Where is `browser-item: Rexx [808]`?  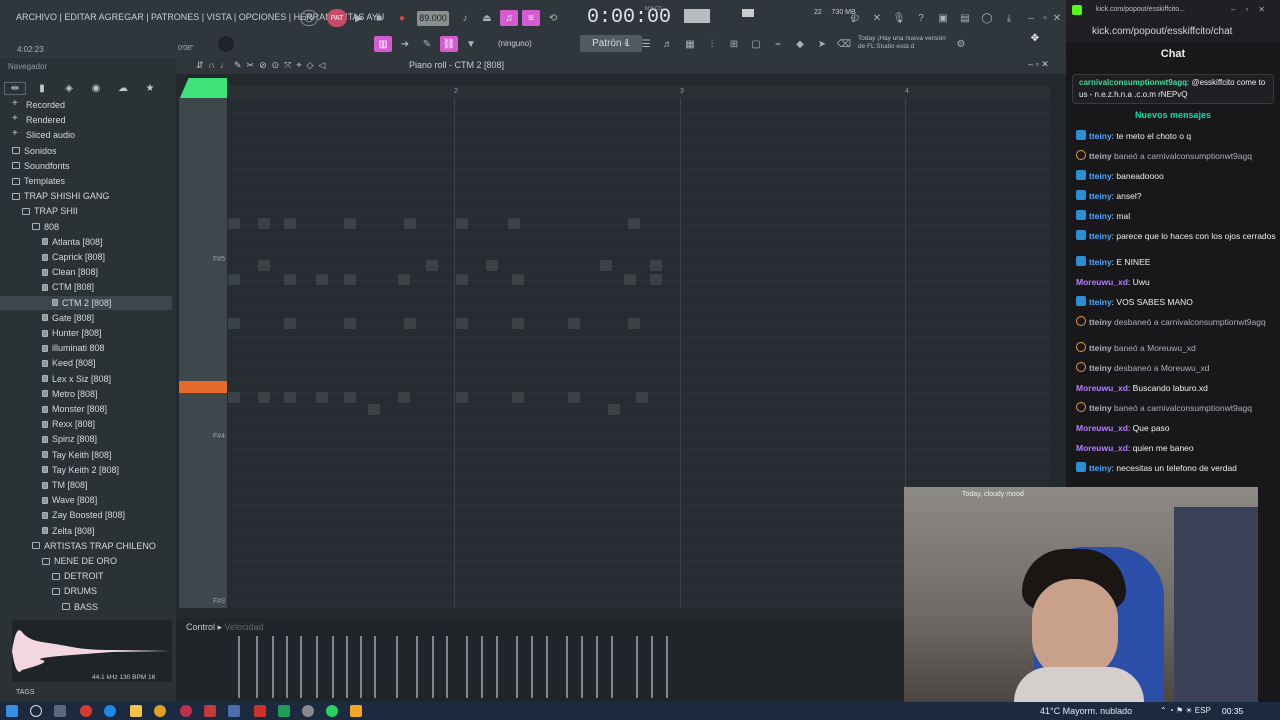
browser-item: Rexx [808] is located at coordinates (68, 424).